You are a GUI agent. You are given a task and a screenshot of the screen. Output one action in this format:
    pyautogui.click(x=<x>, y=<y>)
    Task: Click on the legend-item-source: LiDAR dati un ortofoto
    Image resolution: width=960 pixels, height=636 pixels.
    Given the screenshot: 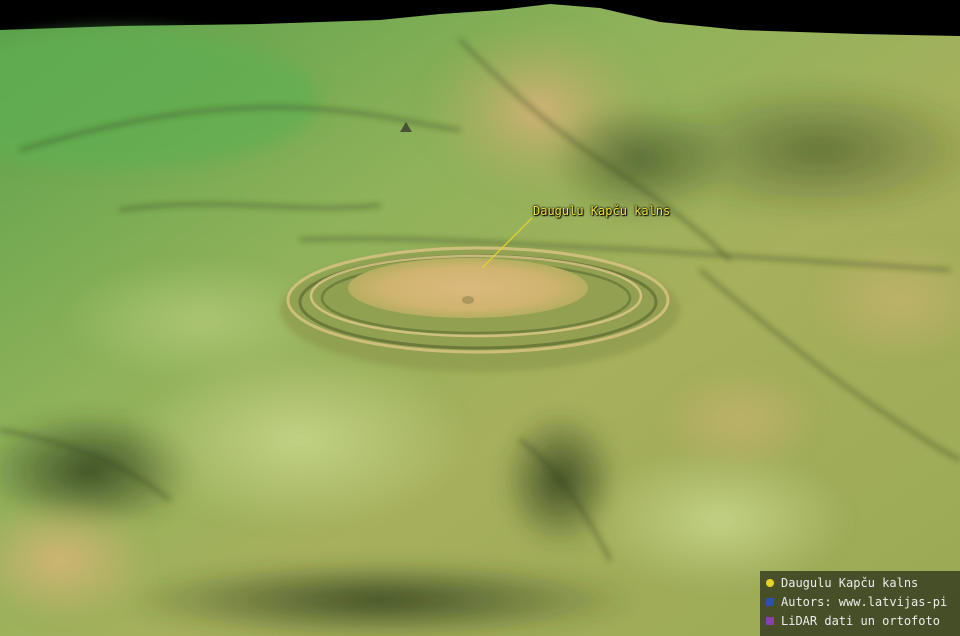 What is the action you would take?
    pyautogui.click(x=853, y=621)
    